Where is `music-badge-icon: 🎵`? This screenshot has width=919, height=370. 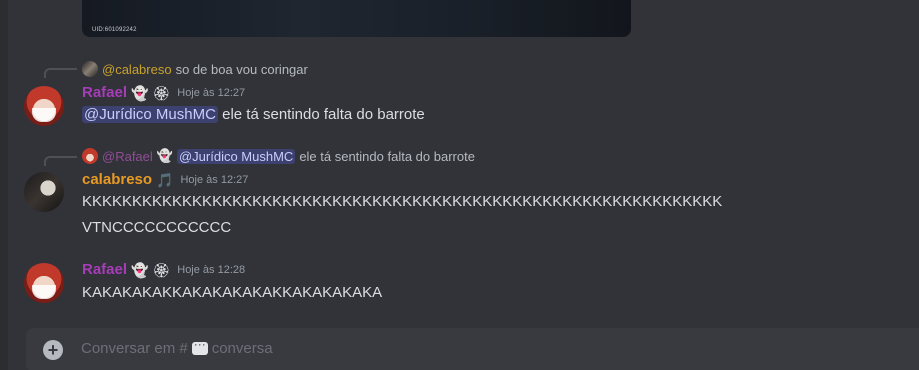
music-badge-icon: 🎵 is located at coordinates (165, 179).